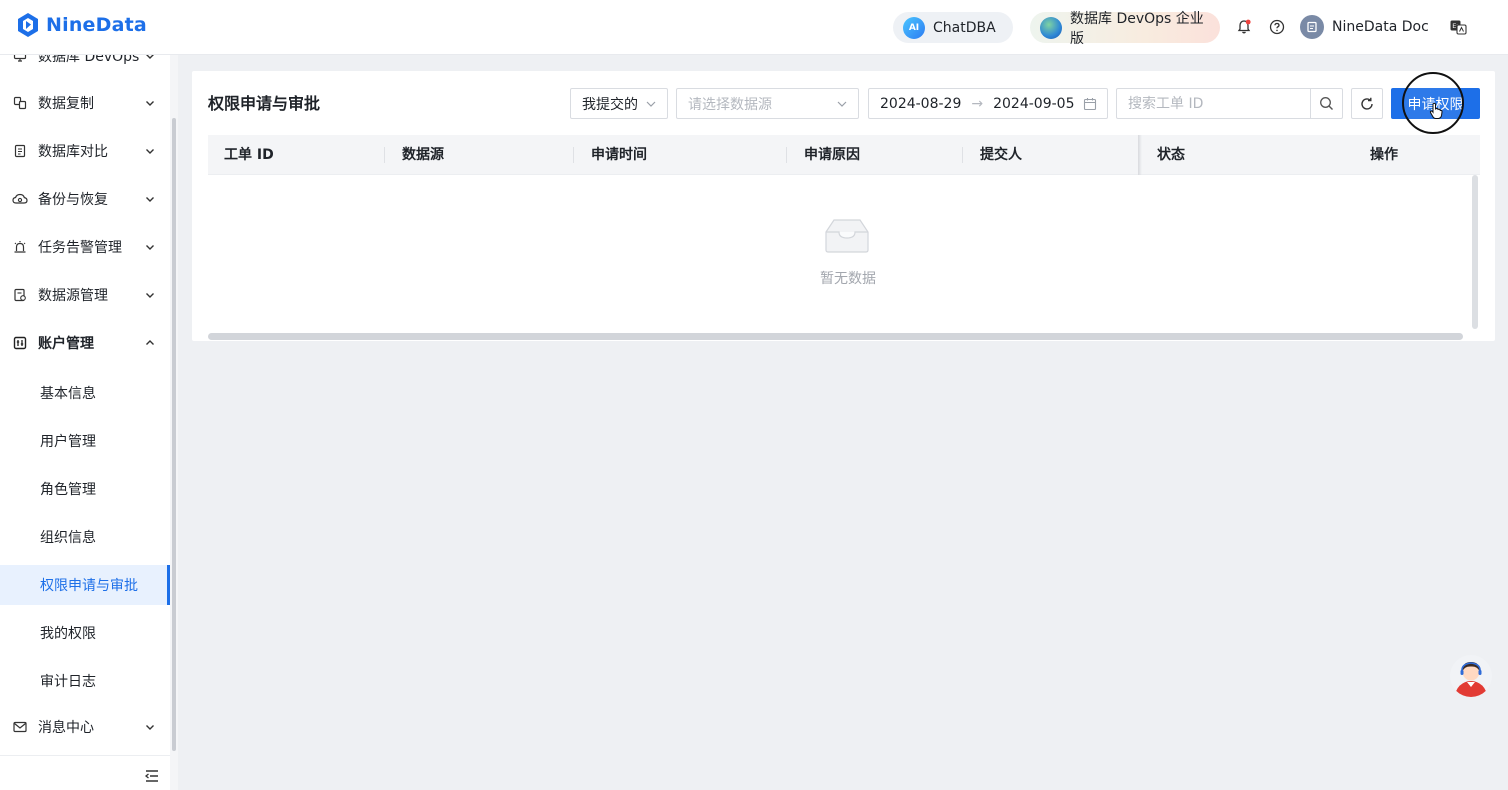 This screenshot has height=790, width=1508. I want to click on table-header: 工单 ID 数据源 申请时间 申请原因 提交人 状态 操作, so click(844, 155).